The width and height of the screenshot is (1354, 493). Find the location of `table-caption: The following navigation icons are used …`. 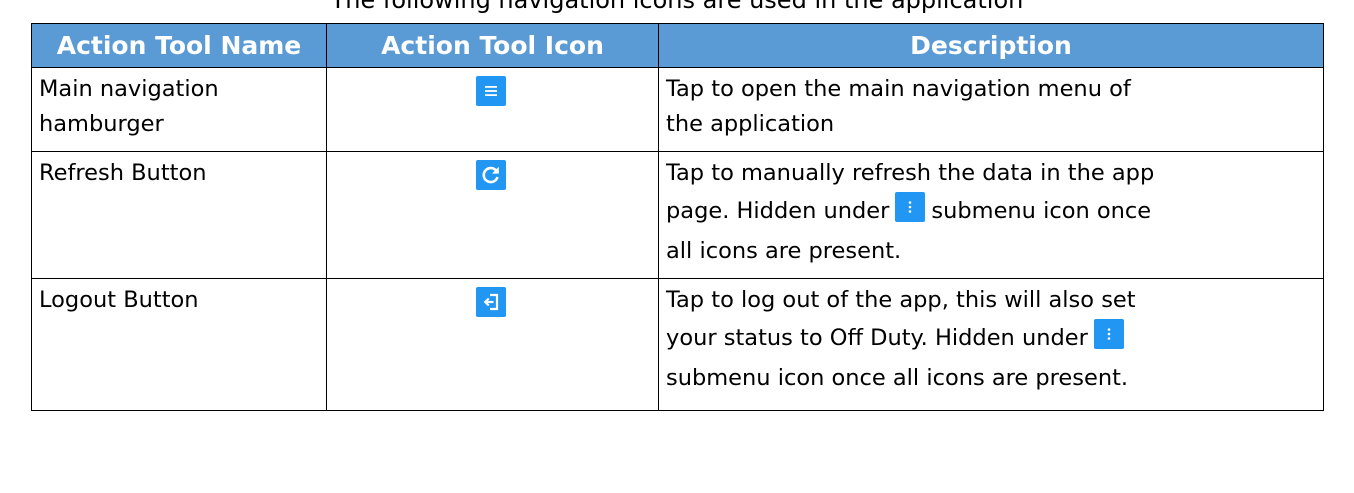

table-caption: The following navigation icons are used … is located at coordinates (677, 7).